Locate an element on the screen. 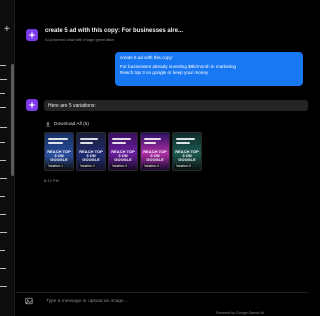 This screenshot has width=320, height=316. variation-card: REACH TOP 3 ON GOOGLE Variation 2 is located at coordinates (91, 151).